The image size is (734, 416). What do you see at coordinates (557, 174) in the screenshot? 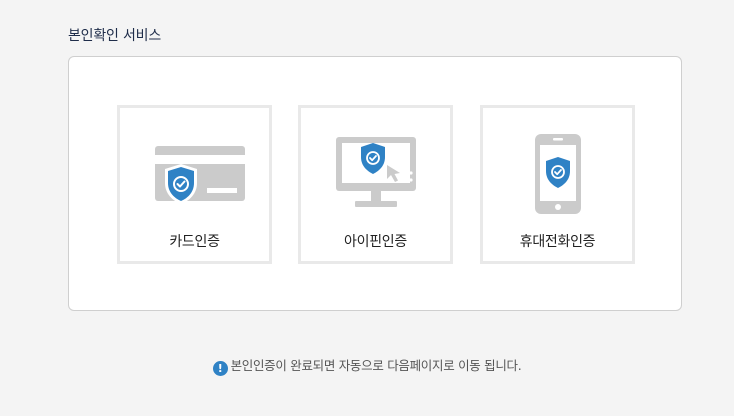
I see `phone-shield-icon` at bounding box center [557, 174].